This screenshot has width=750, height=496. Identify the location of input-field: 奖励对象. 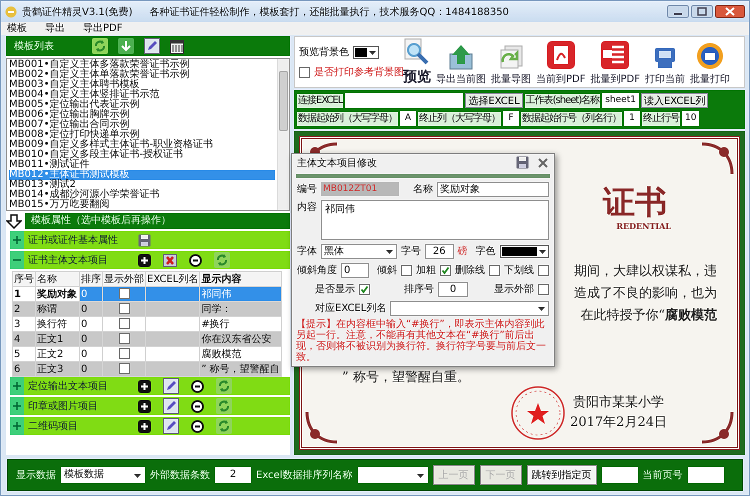
(493, 189).